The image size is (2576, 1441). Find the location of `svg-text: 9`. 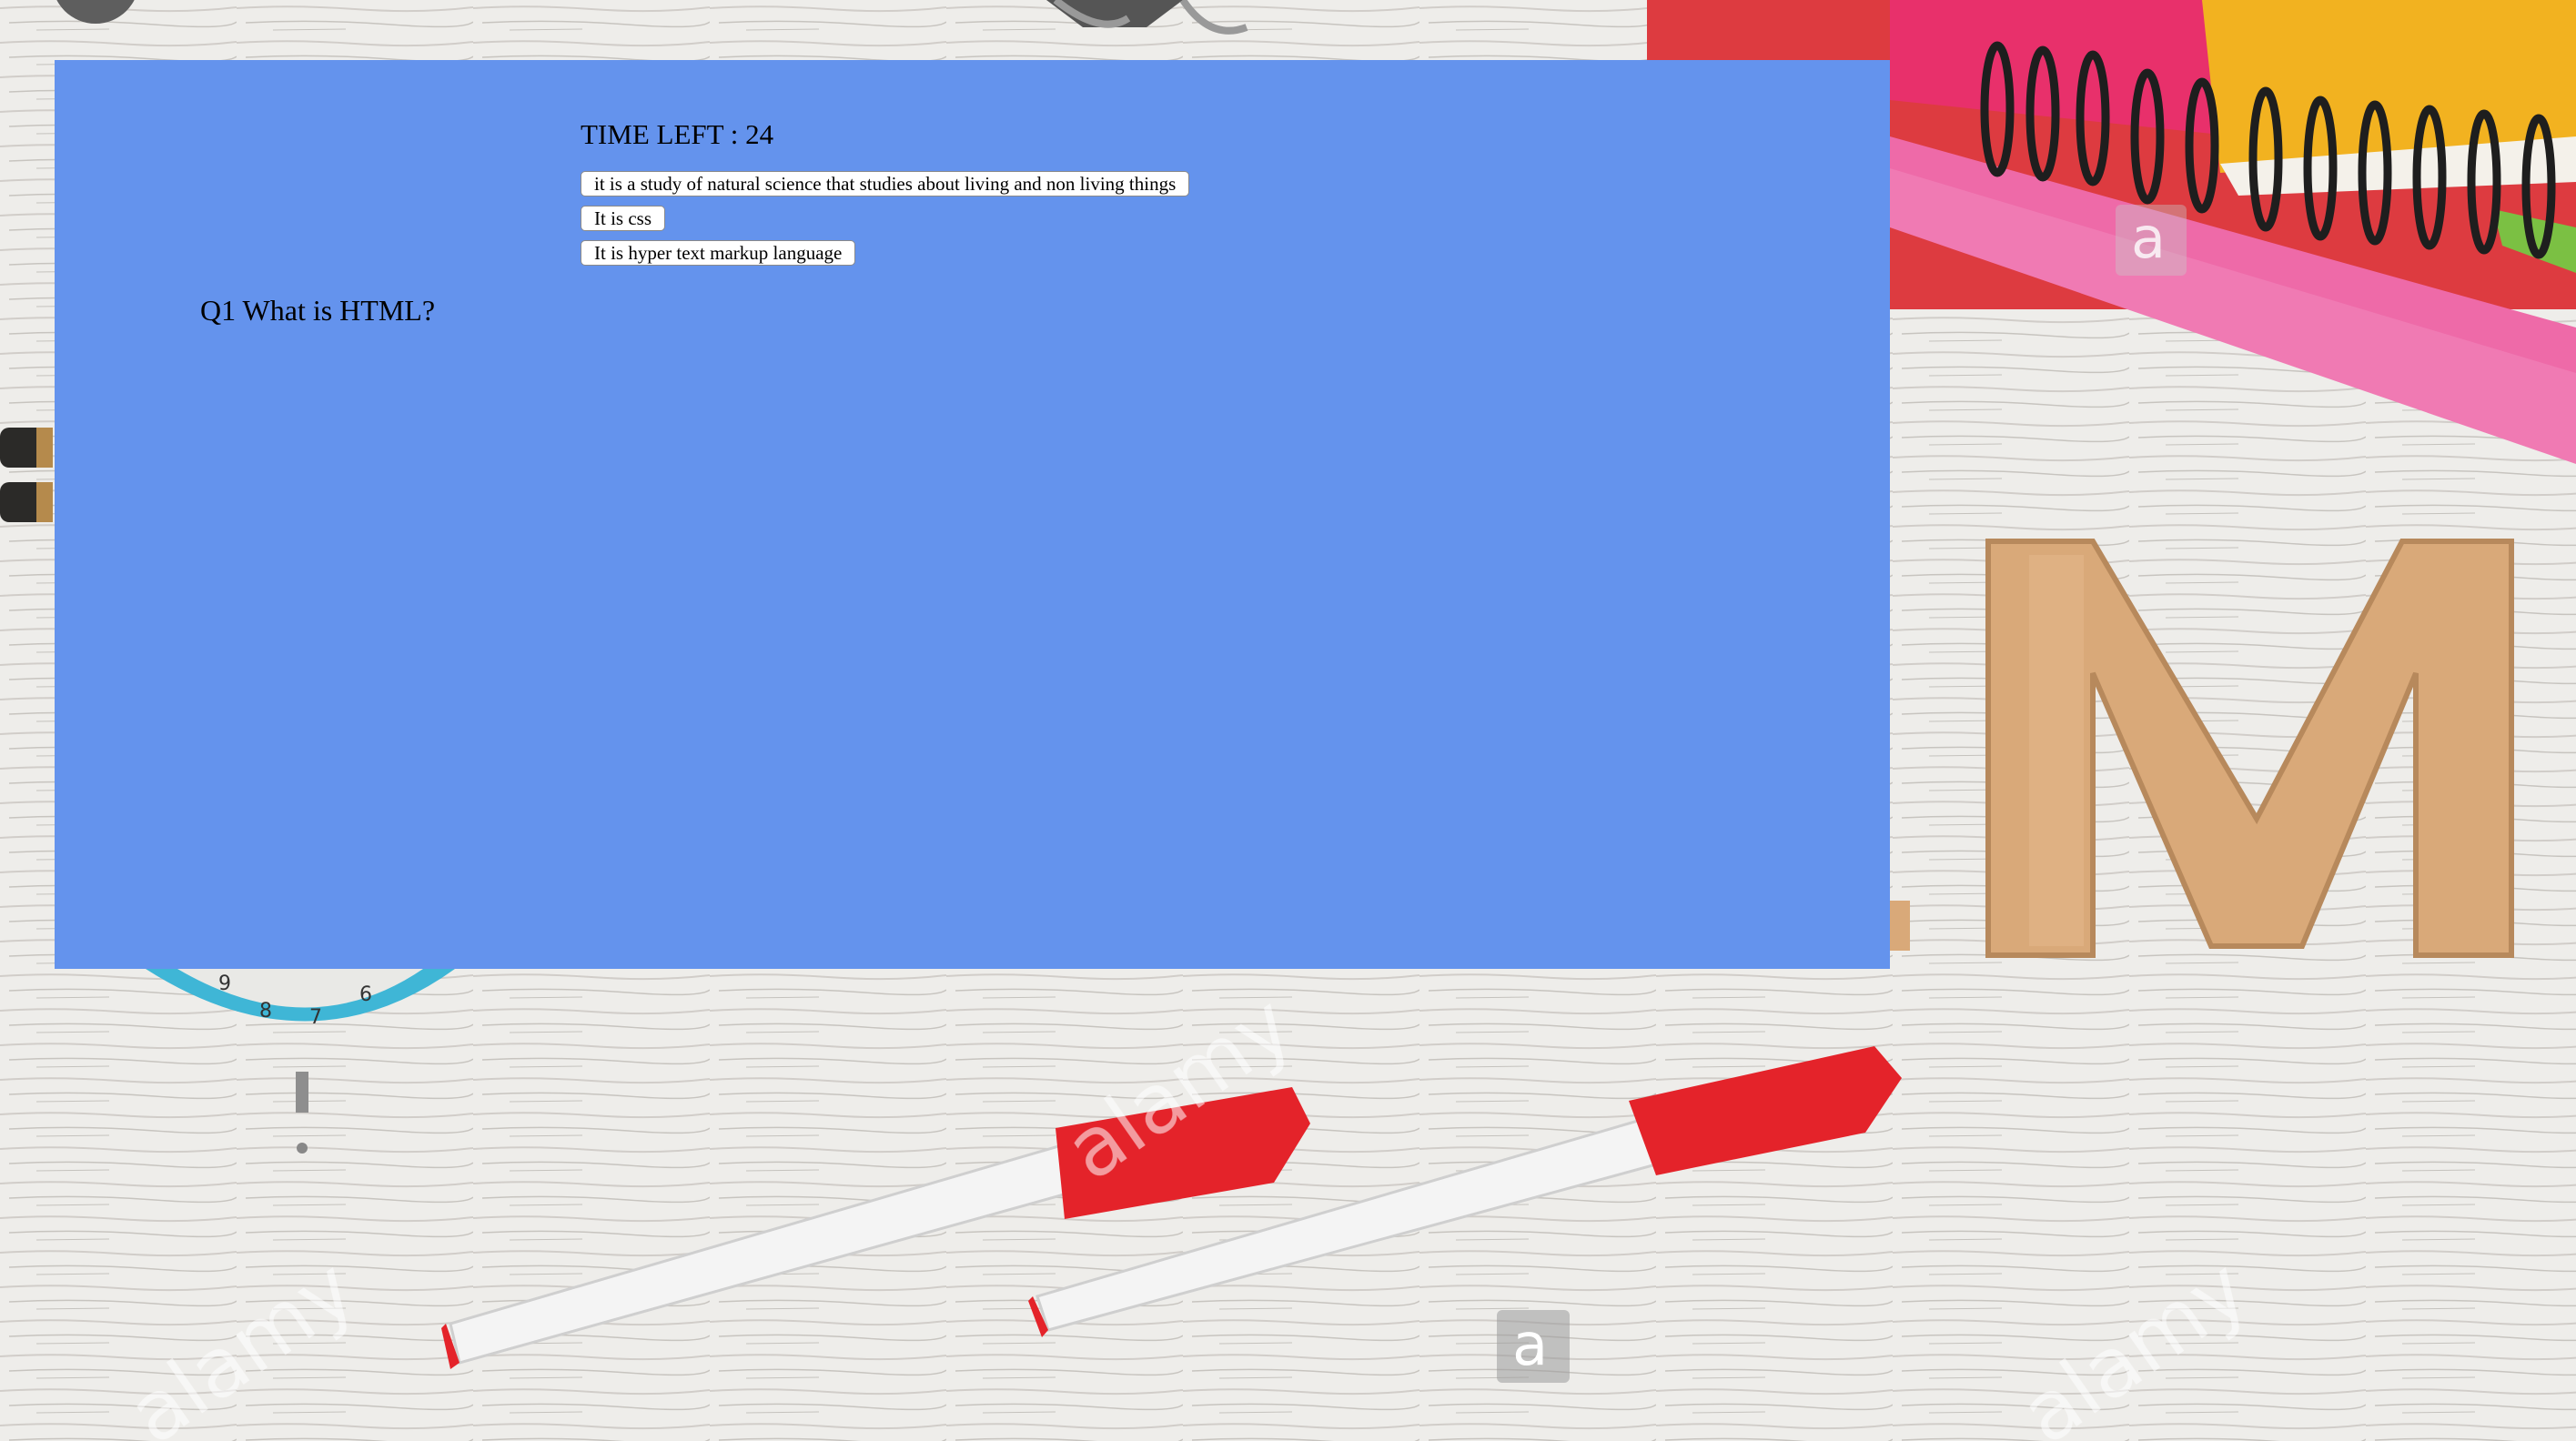

svg-text: 9 is located at coordinates (224, 984).